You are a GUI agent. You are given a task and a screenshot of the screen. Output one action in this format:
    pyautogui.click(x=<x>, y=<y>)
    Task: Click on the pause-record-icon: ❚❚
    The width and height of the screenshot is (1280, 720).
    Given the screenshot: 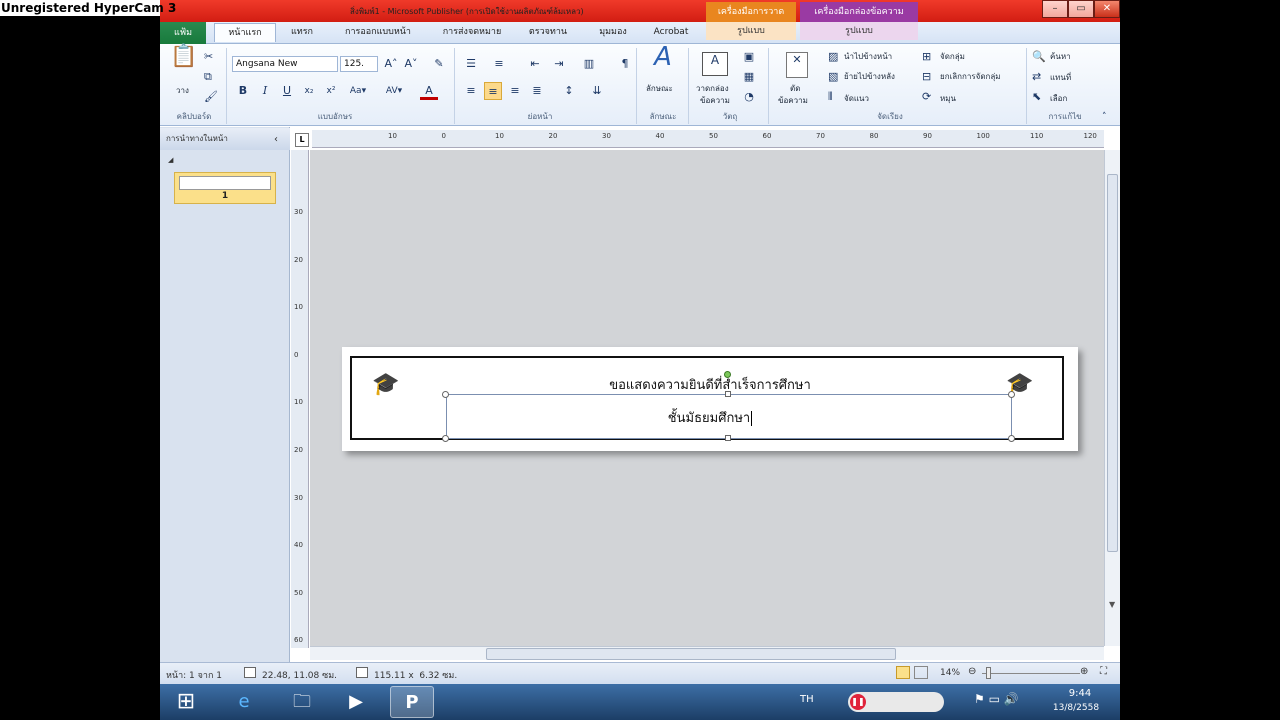 What is the action you would take?
    pyautogui.click(x=858, y=702)
    